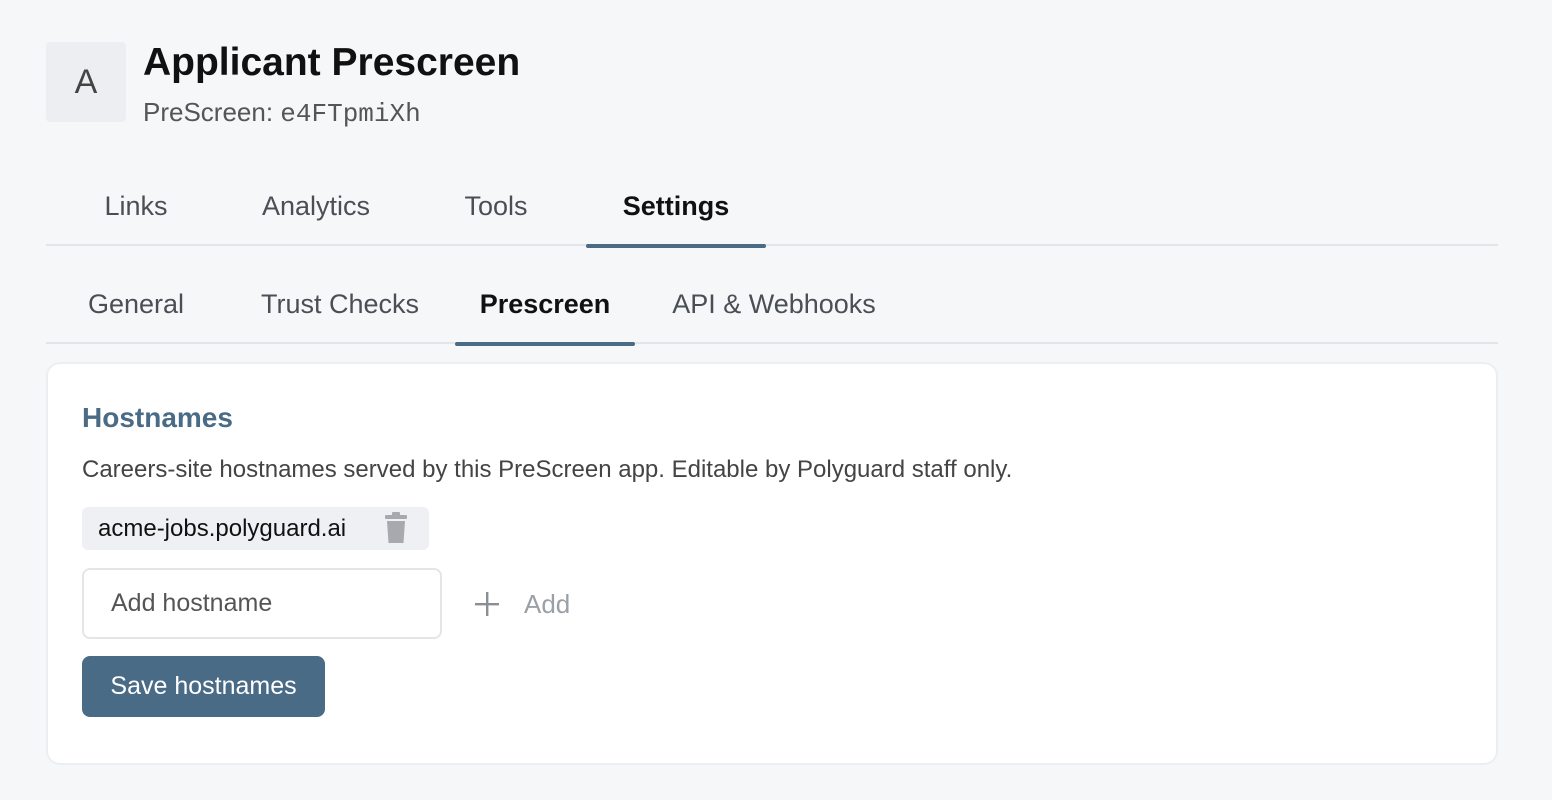 Image resolution: width=1552 pixels, height=800 pixels. I want to click on app-subtitle-prefix: PreScreen:, so click(212, 112).